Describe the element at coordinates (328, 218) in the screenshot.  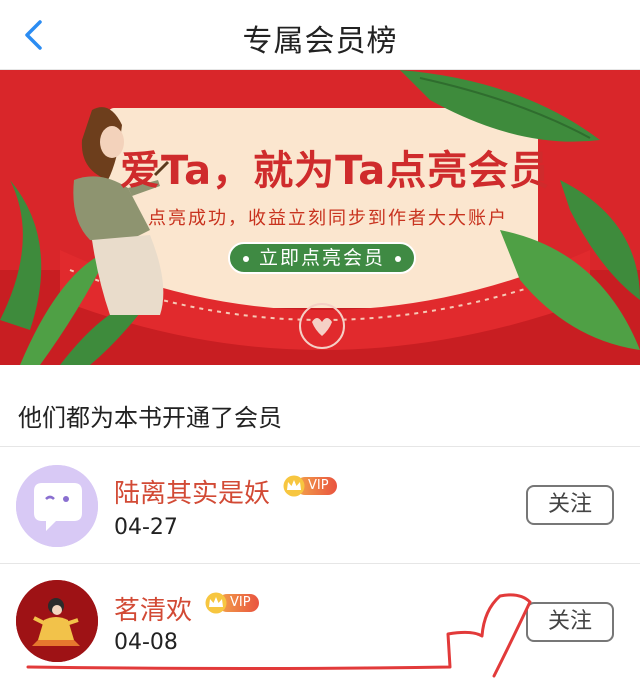
I see `banner-subline: 点亮成功，收益立刻同步到作者大大账户` at that location.